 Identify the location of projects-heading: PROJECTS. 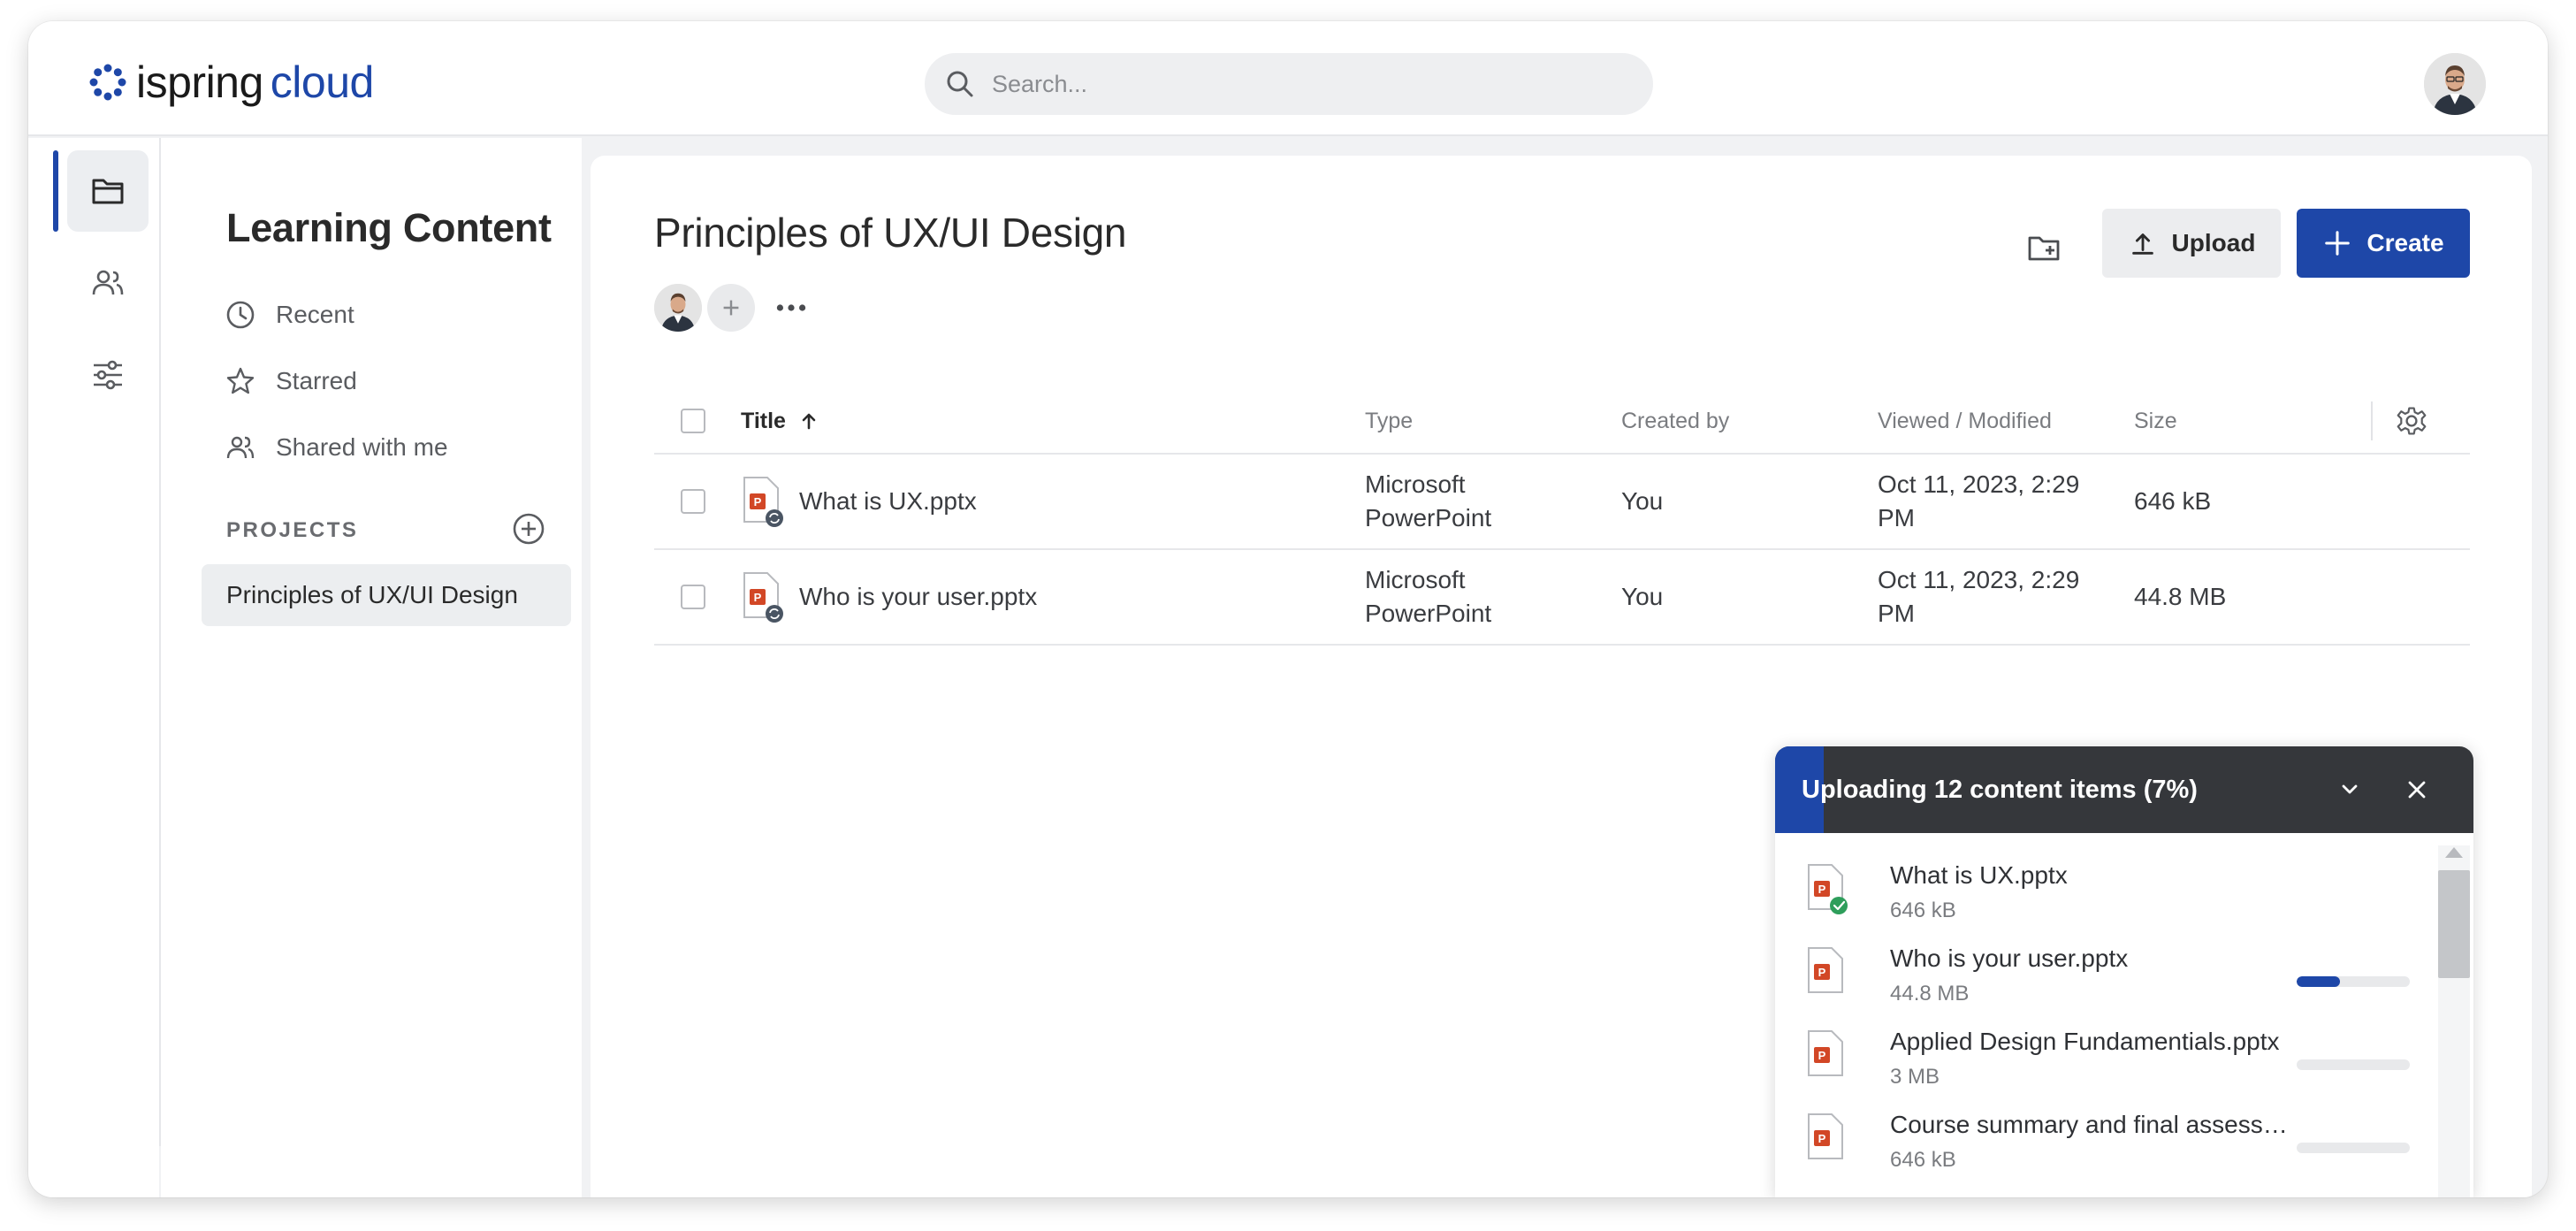
(292, 530).